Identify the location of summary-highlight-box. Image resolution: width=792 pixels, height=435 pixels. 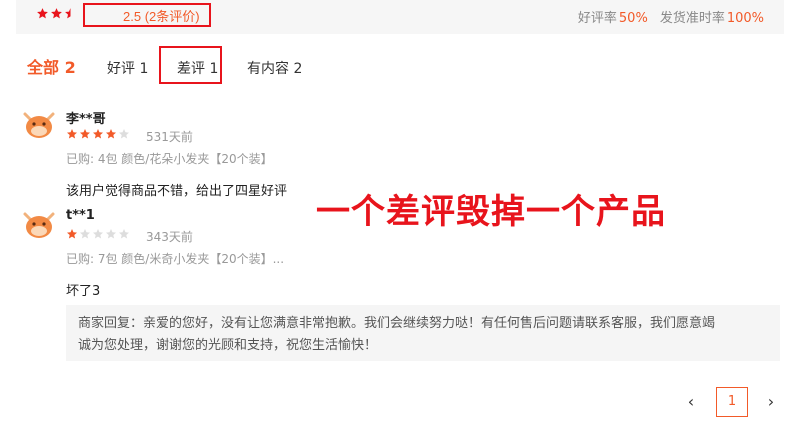
(147, 15).